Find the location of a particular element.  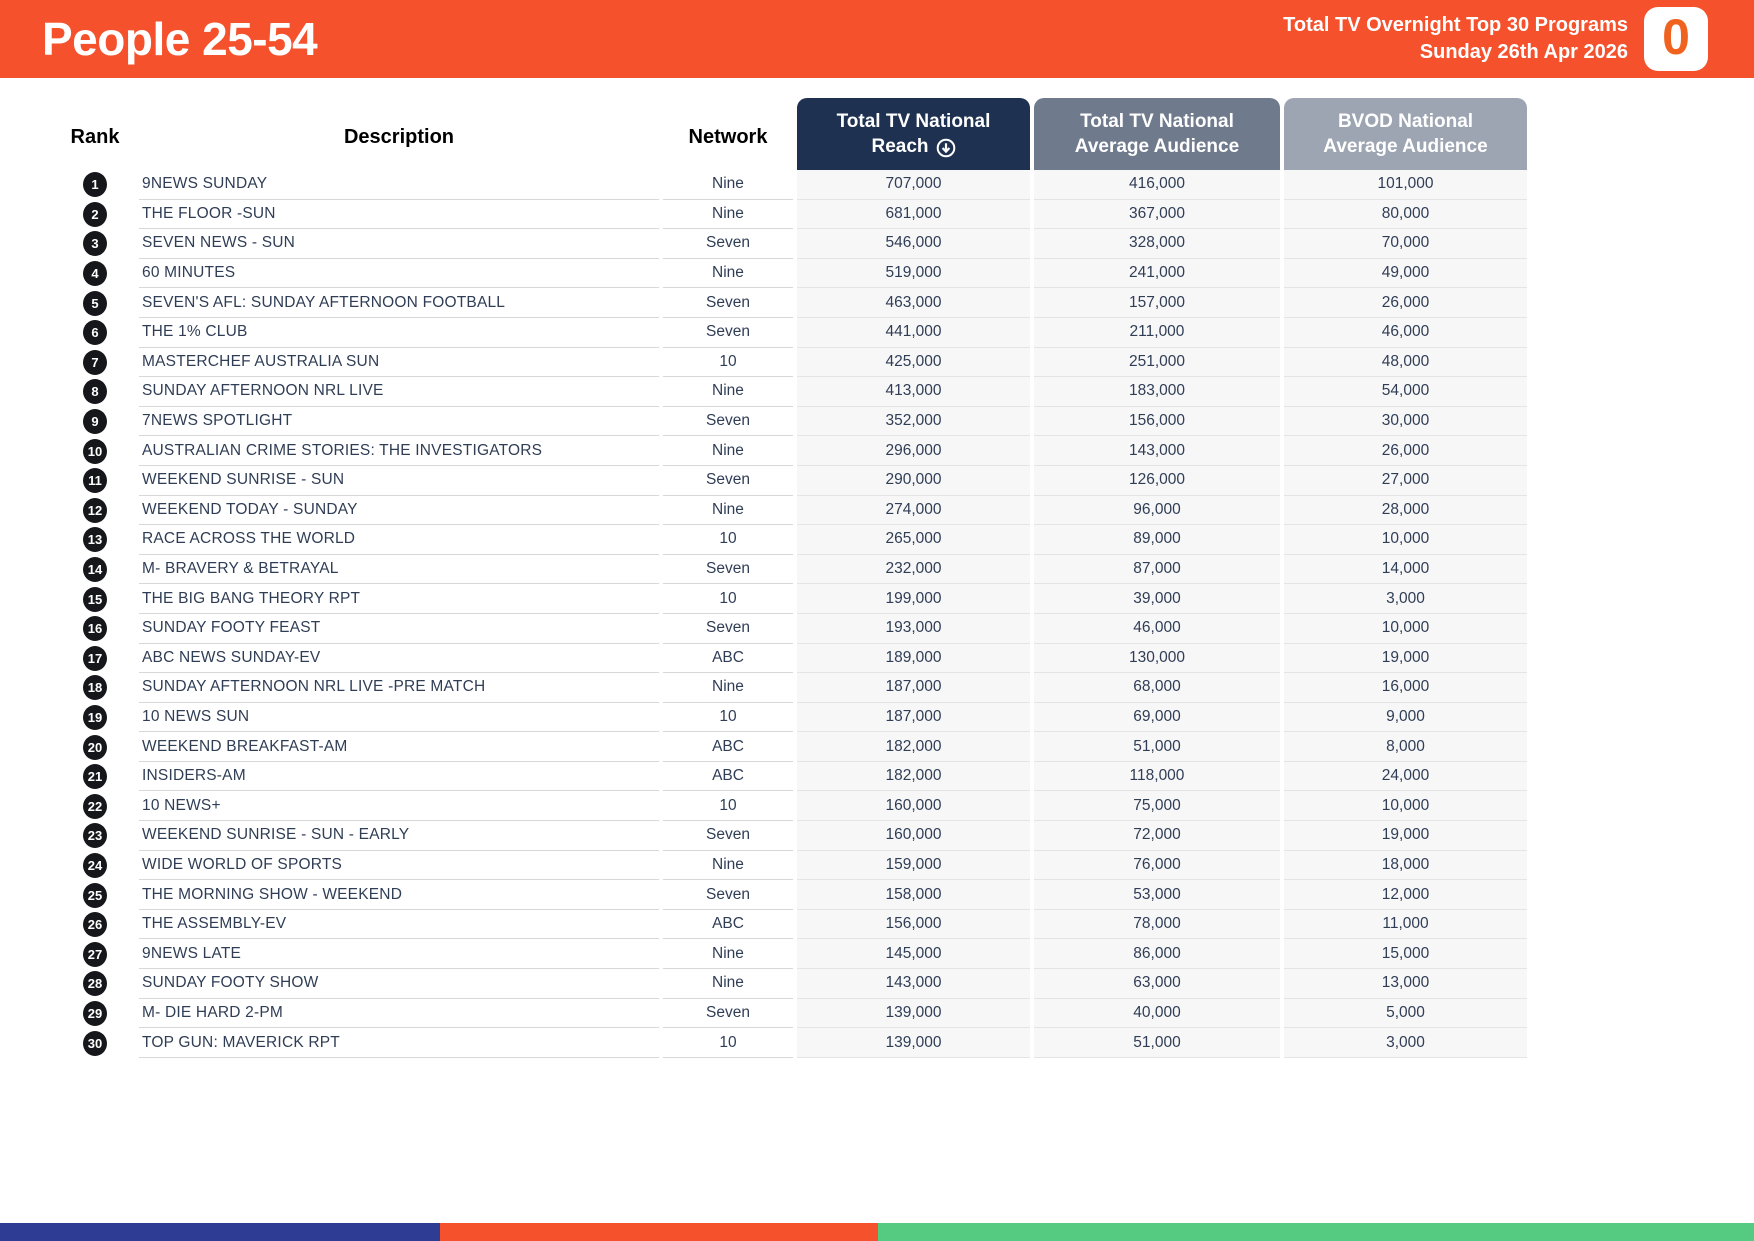

rank-cell: 10 is located at coordinates (95, 451).